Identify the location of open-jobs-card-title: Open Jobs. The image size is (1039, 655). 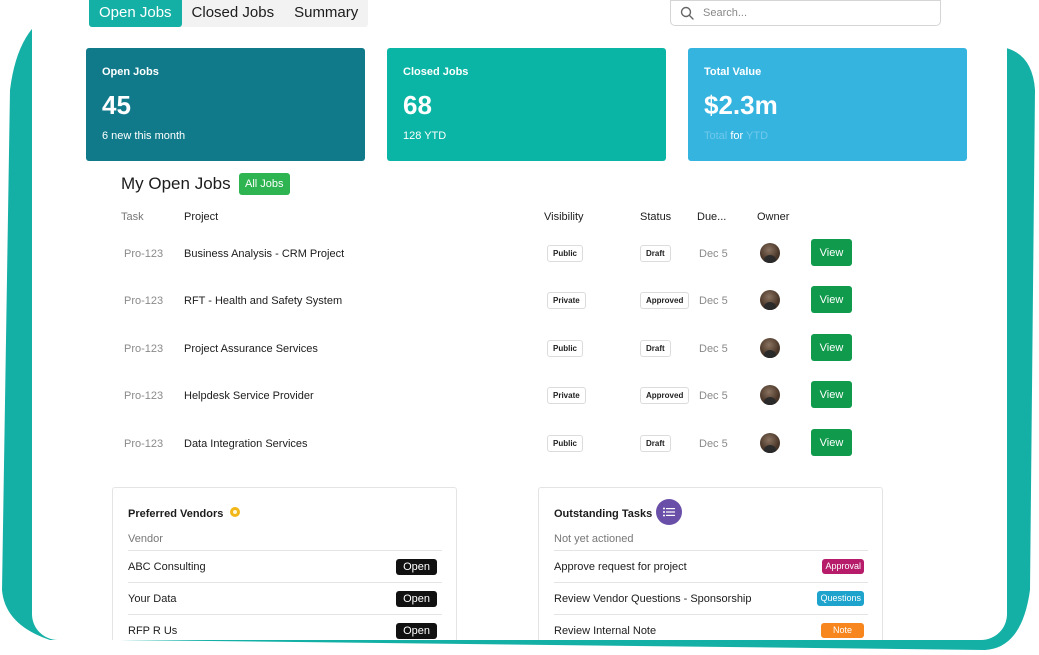
(130, 72).